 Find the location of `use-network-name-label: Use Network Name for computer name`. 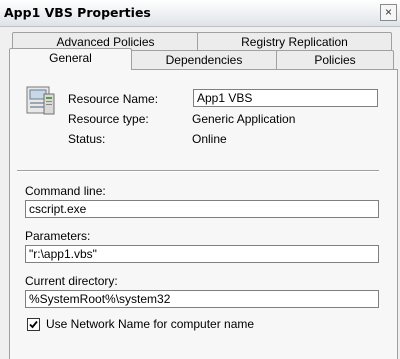

use-network-name-label: Use Network Name for computer name is located at coordinates (150, 324).